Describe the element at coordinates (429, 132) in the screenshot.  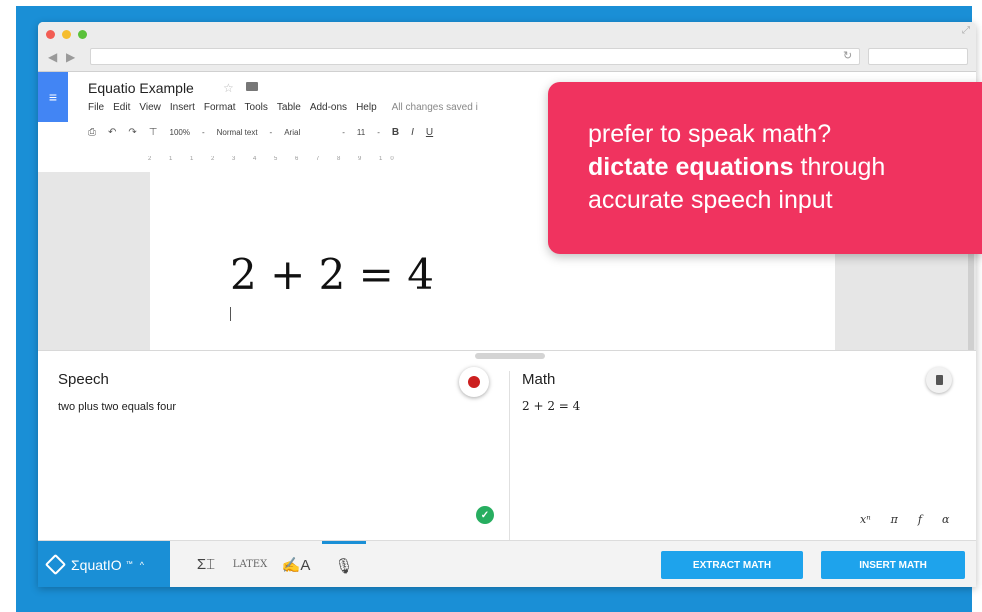
I see `underline-button: U` at that location.